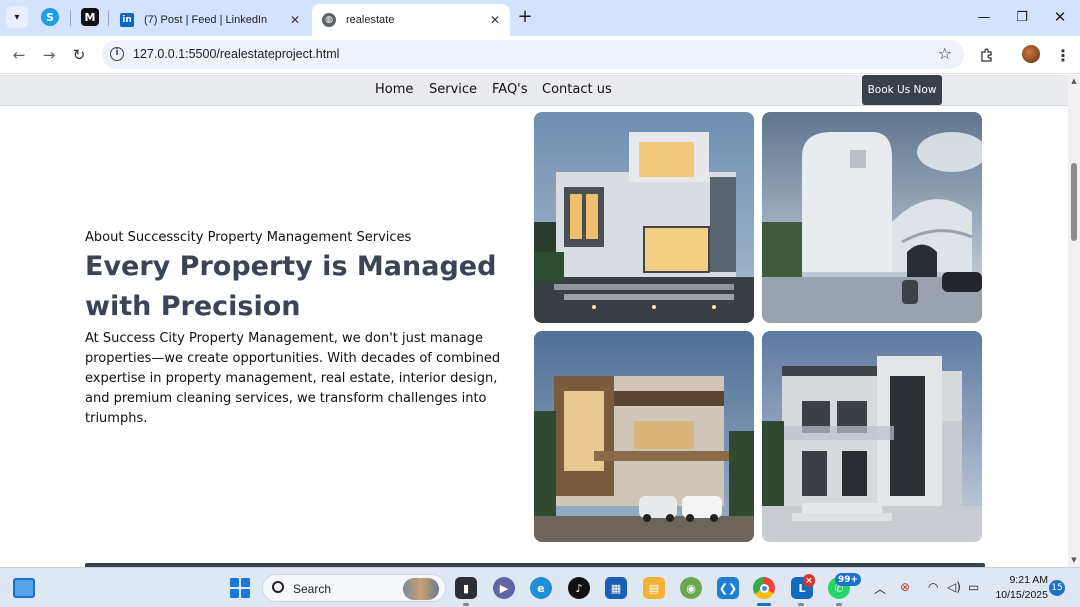  Describe the element at coordinates (616, 588) in the screenshot. I see `store-icon: ▦` at that location.